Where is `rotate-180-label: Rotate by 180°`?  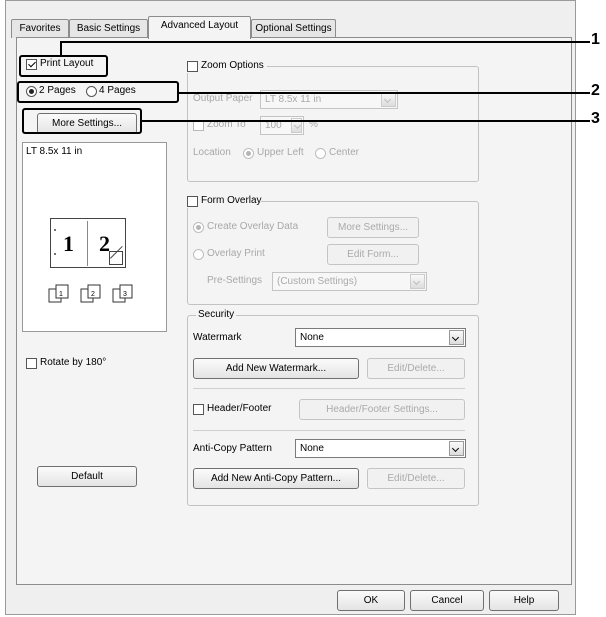 rotate-180-label: Rotate by 180° is located at coordinates (73, 362).